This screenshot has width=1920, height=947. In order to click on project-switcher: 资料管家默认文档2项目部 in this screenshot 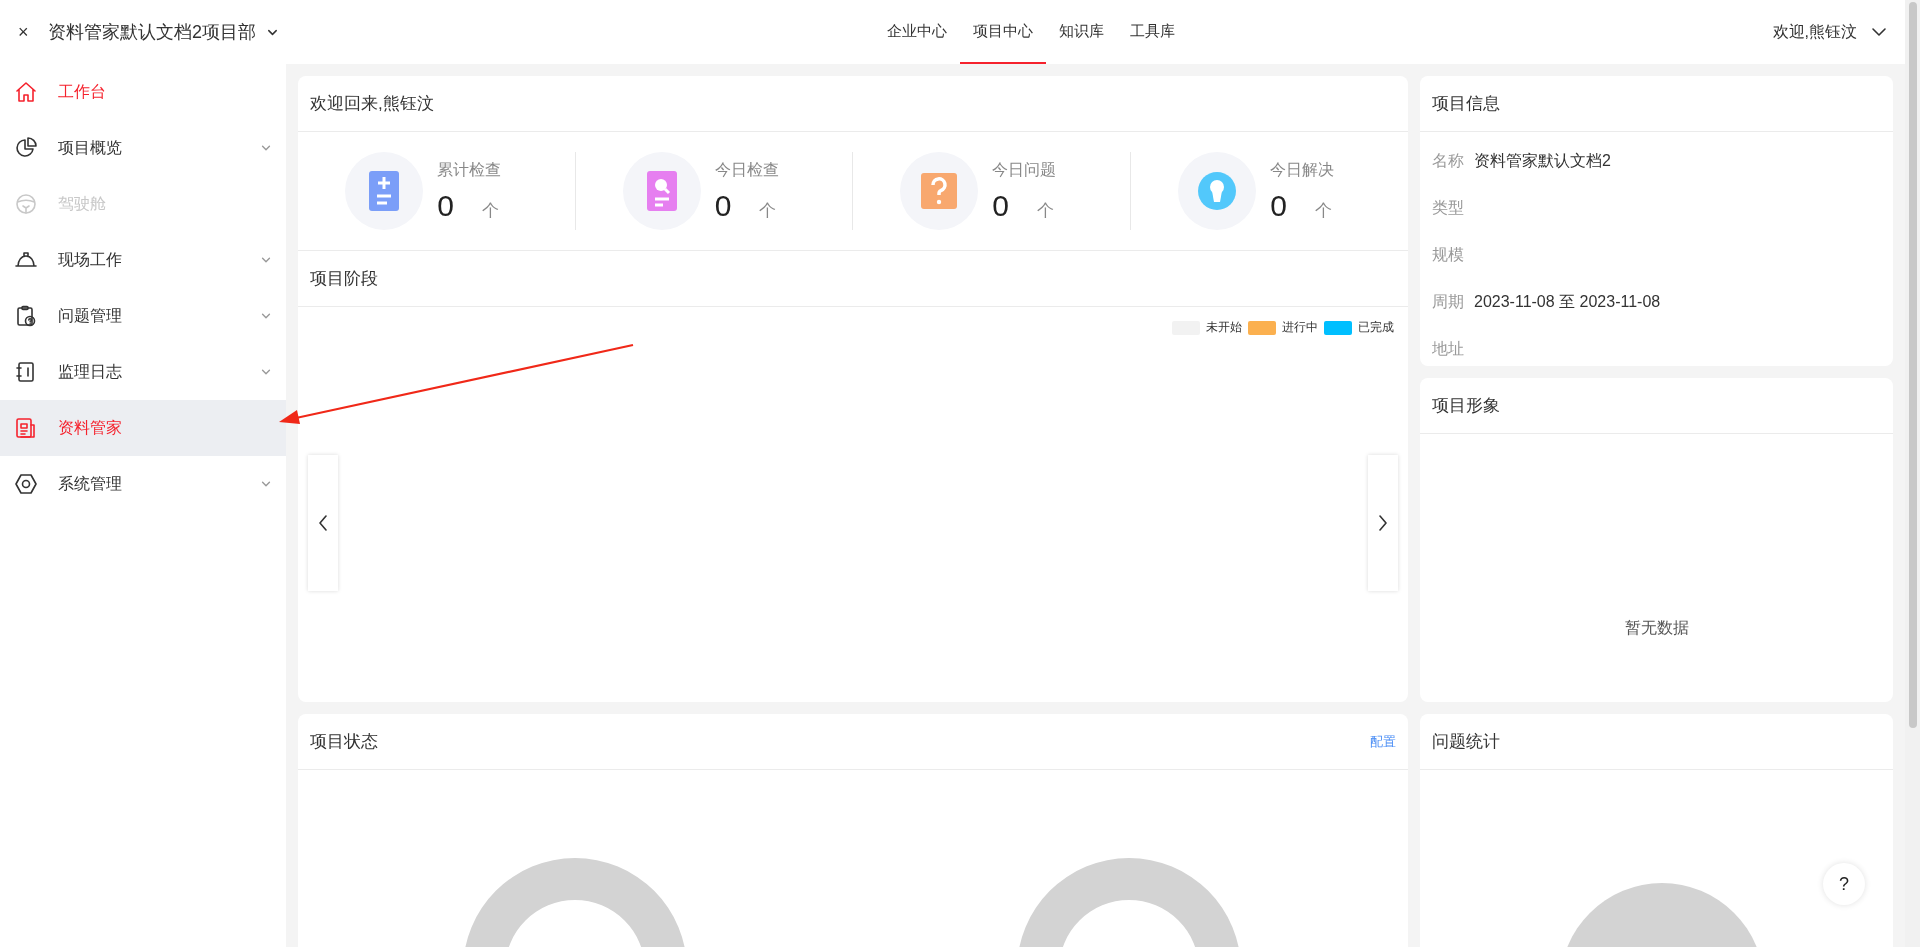, I will do `click(163, 32)`.